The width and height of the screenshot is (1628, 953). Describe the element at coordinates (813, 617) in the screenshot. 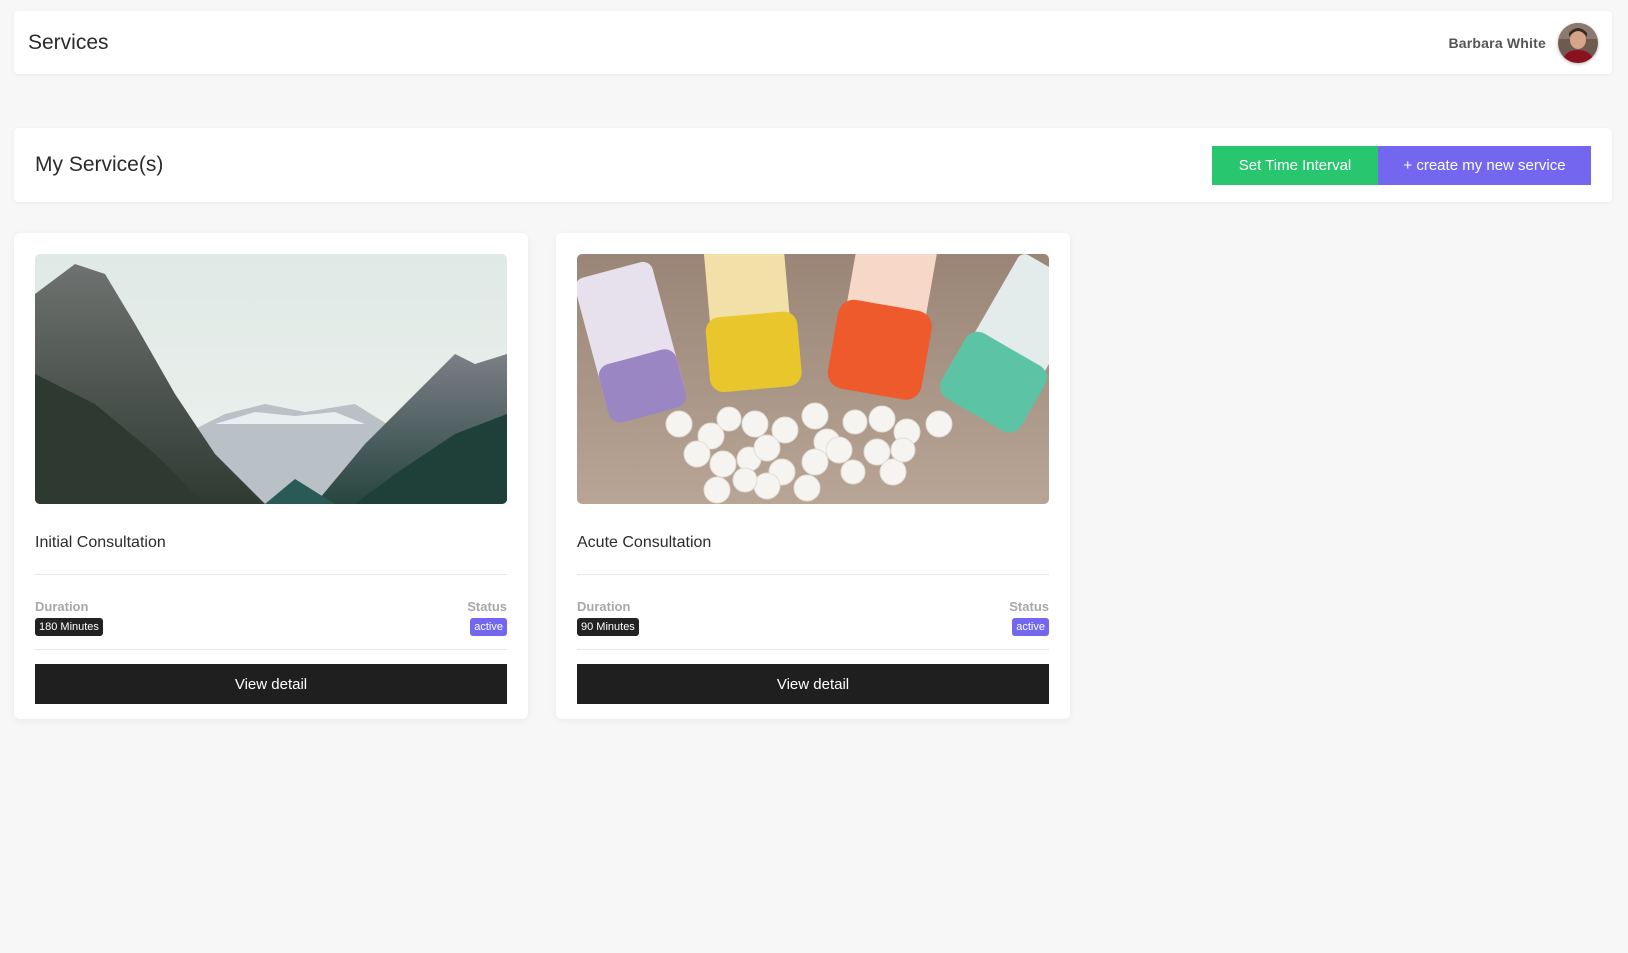

I see `service-meta: Duration 90 Minutes Status active` at that location.